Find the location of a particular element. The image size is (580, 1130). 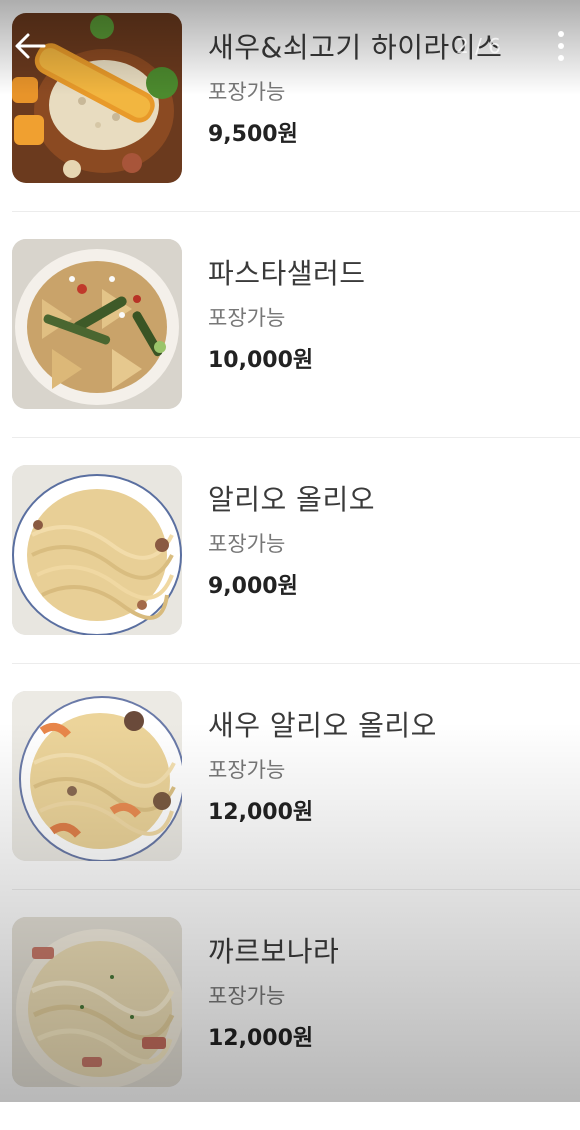

menu-item-price: 9,000원 is located at coordinates (253, 586).